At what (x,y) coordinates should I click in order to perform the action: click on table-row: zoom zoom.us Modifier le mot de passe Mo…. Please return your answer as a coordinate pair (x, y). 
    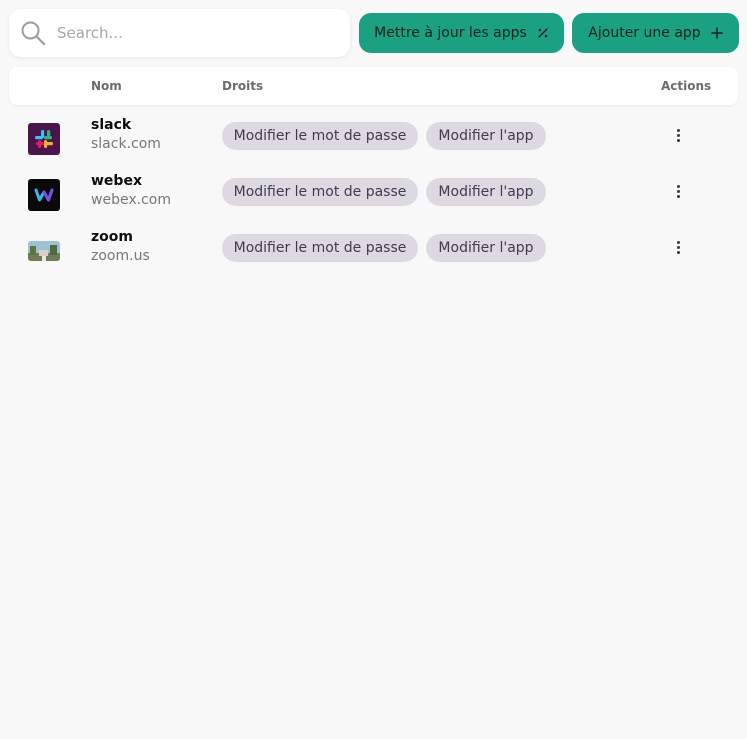
    Looking at the image, I should click on (373, 257).